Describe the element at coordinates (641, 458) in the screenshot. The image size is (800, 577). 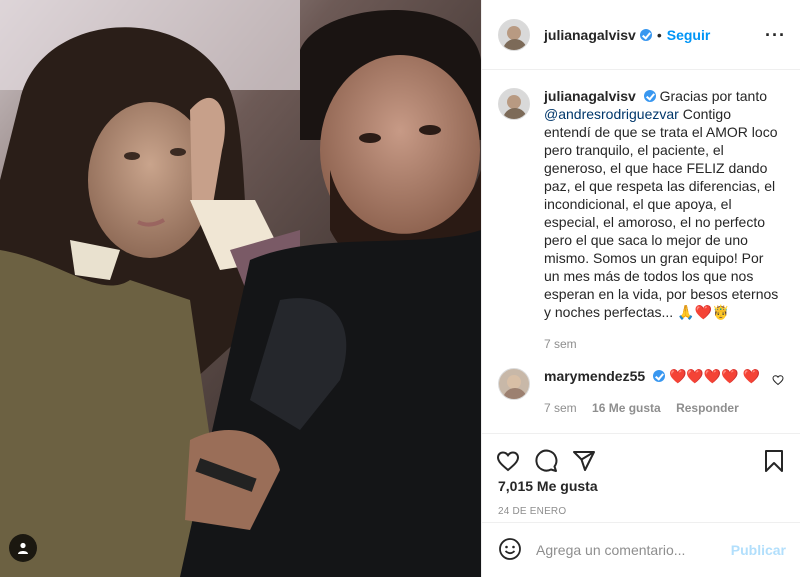
I see `action-icons-row` at that location.